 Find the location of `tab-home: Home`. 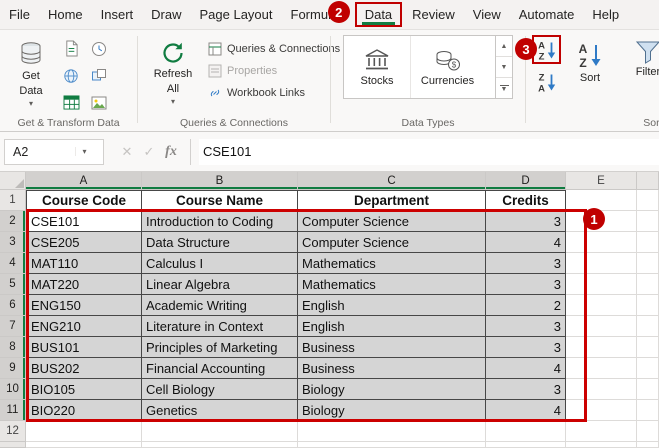

tab-home: Home is located at coordinates (65, 14).